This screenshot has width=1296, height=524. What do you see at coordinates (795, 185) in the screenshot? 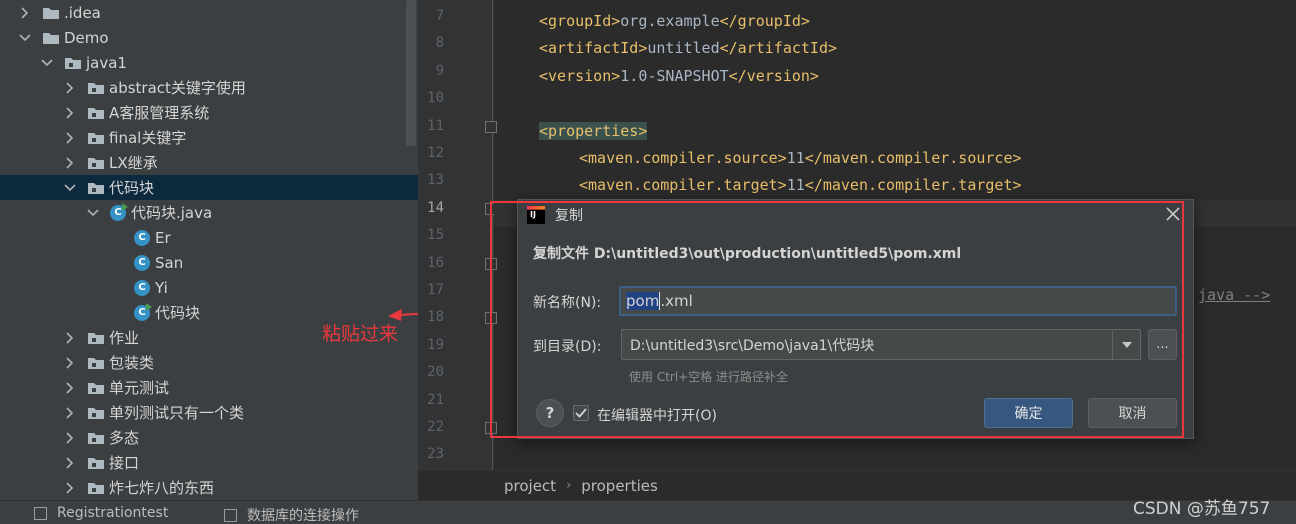
I see `code-token: 11` at bounding box center [795, 185].